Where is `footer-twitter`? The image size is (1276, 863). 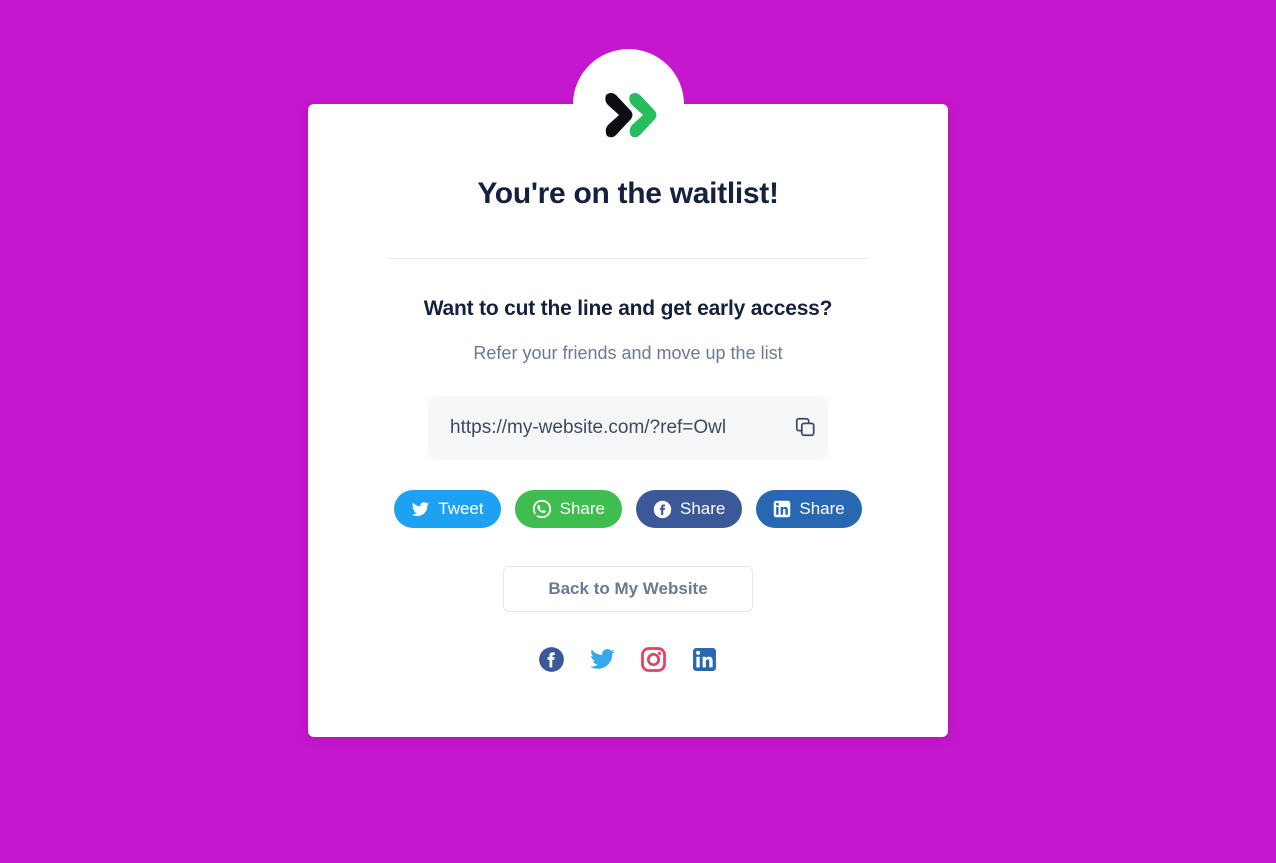 footer-twitter is located at coordinates (603, 662).